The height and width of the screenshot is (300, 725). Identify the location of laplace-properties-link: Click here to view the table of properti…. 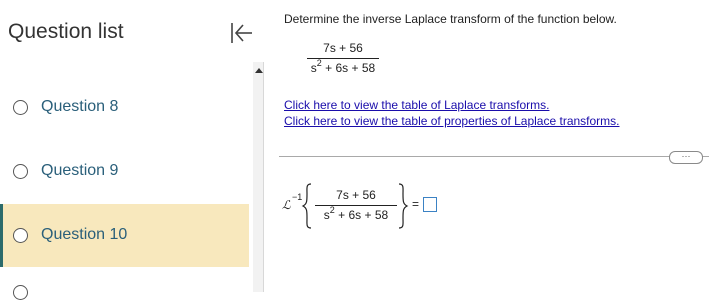
(452, 121).